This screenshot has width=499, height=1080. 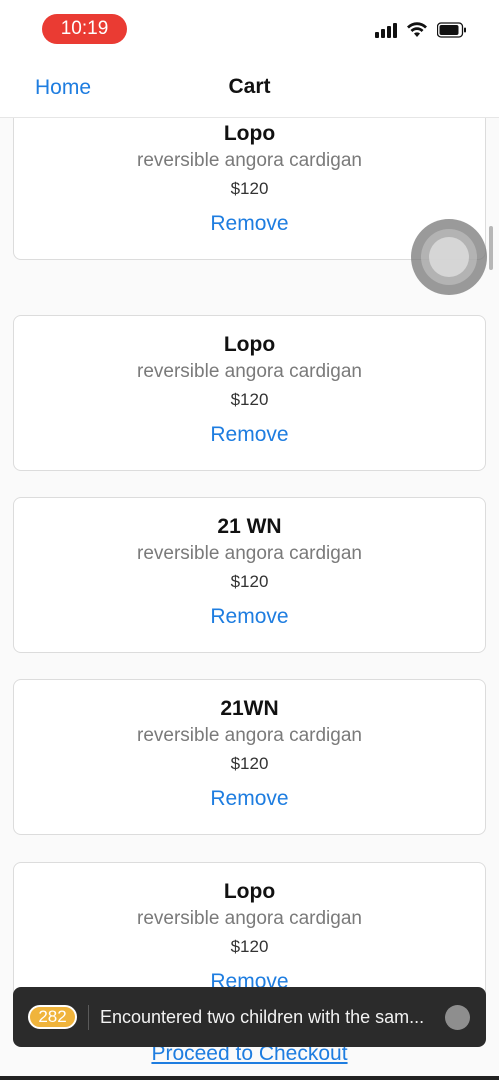 What do you see at coordinates (452, 30) in the screenshot?
I see `battery-icon` at bounding box center [452, 30].